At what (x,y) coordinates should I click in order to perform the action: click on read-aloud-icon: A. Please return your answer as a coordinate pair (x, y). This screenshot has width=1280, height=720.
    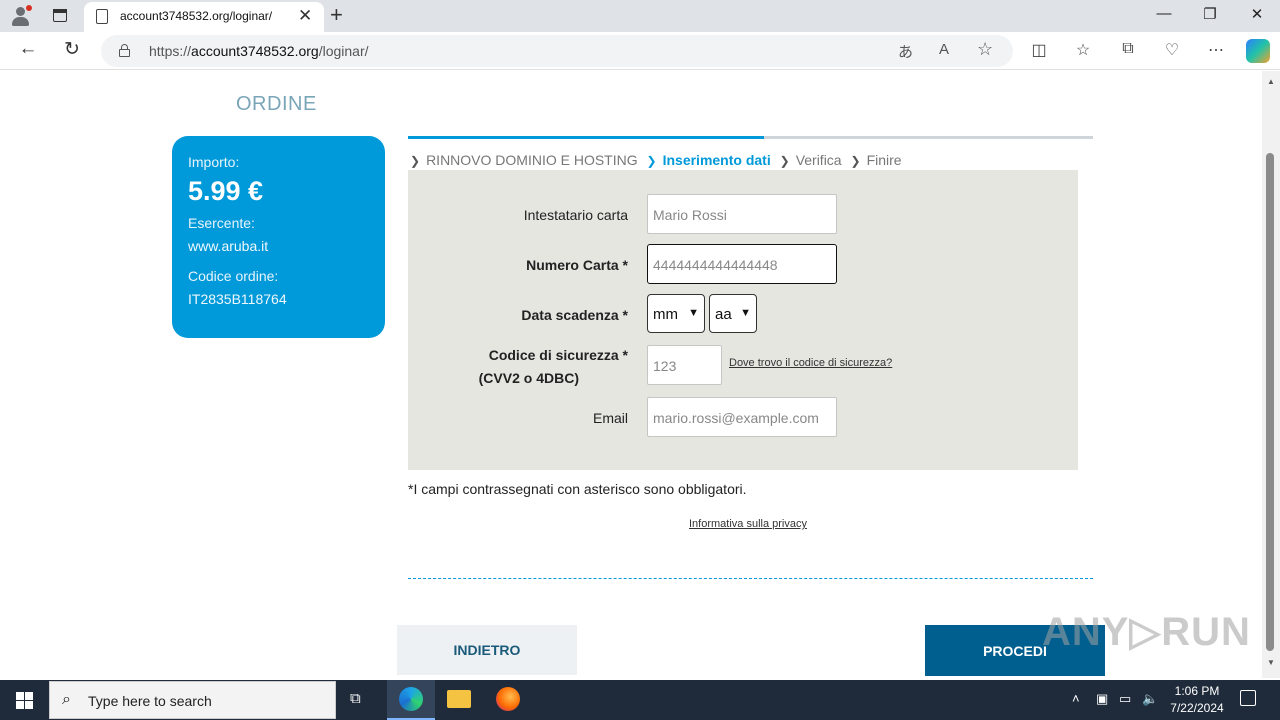
    Looking at the image, I should click on (944, 49).